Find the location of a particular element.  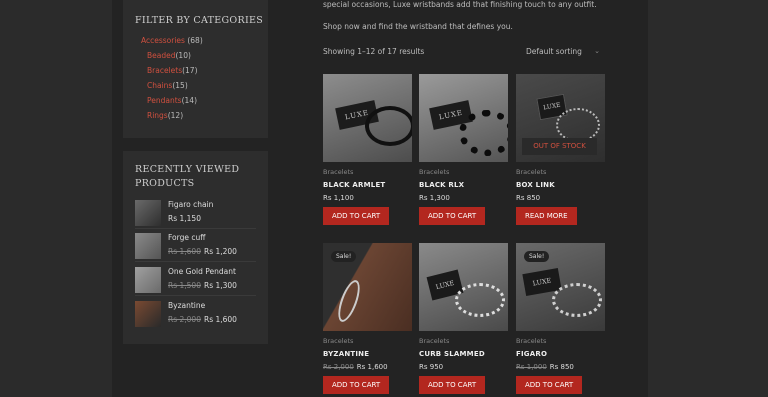

category-label: Accessories is located at coordinates (163, 40).